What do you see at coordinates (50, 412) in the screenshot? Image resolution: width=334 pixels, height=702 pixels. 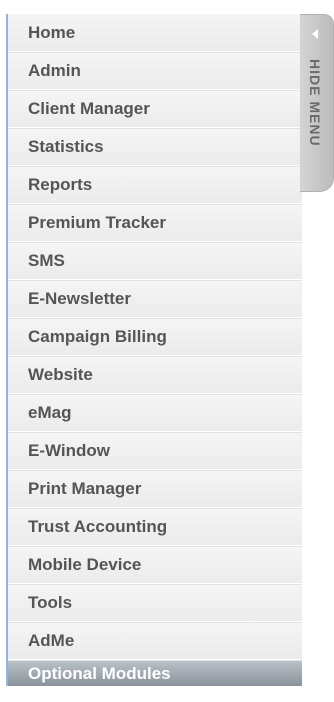 I see `menu-item-label: eMag` at bounding box center [50, 412].